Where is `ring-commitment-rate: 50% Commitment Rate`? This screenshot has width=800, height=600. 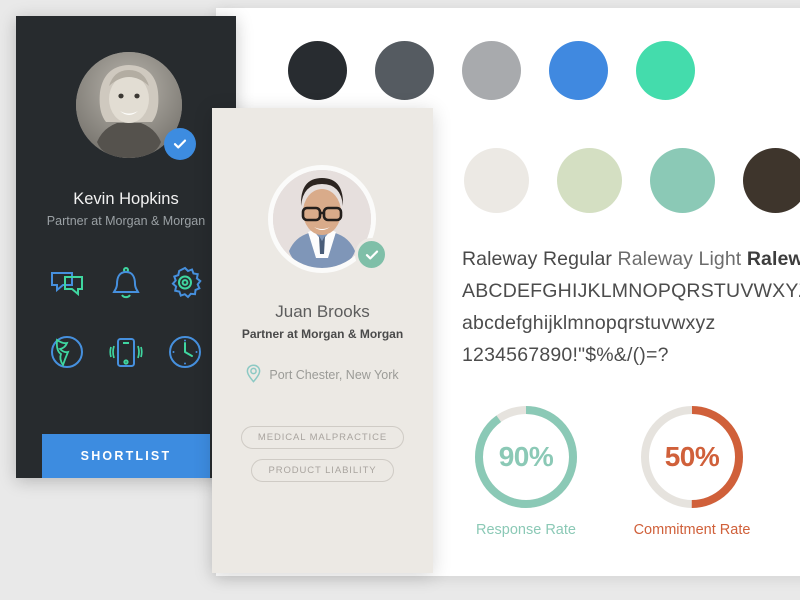
ring-commitment-rate: 50% Commitment Rate is located at coordinates (692, 470).